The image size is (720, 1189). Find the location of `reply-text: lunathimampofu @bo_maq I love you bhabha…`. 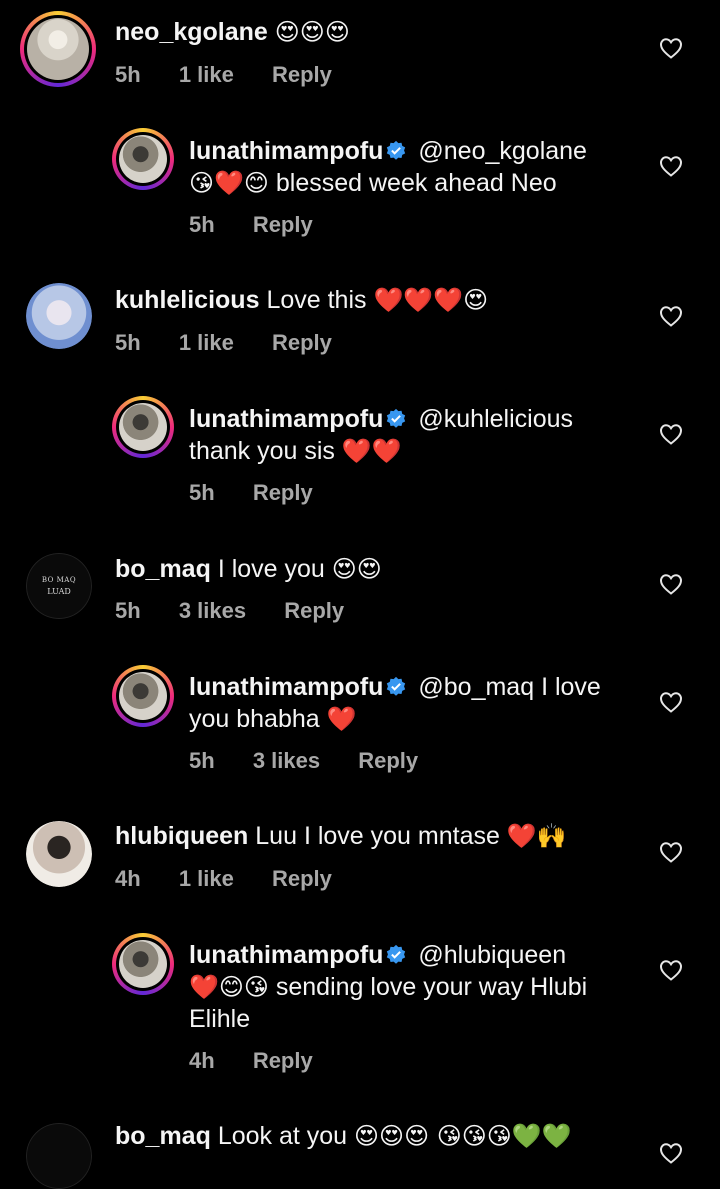

reply-text: lunathimampofu @bo_maq I love you bhabha… is located at coordinates (414, 703).